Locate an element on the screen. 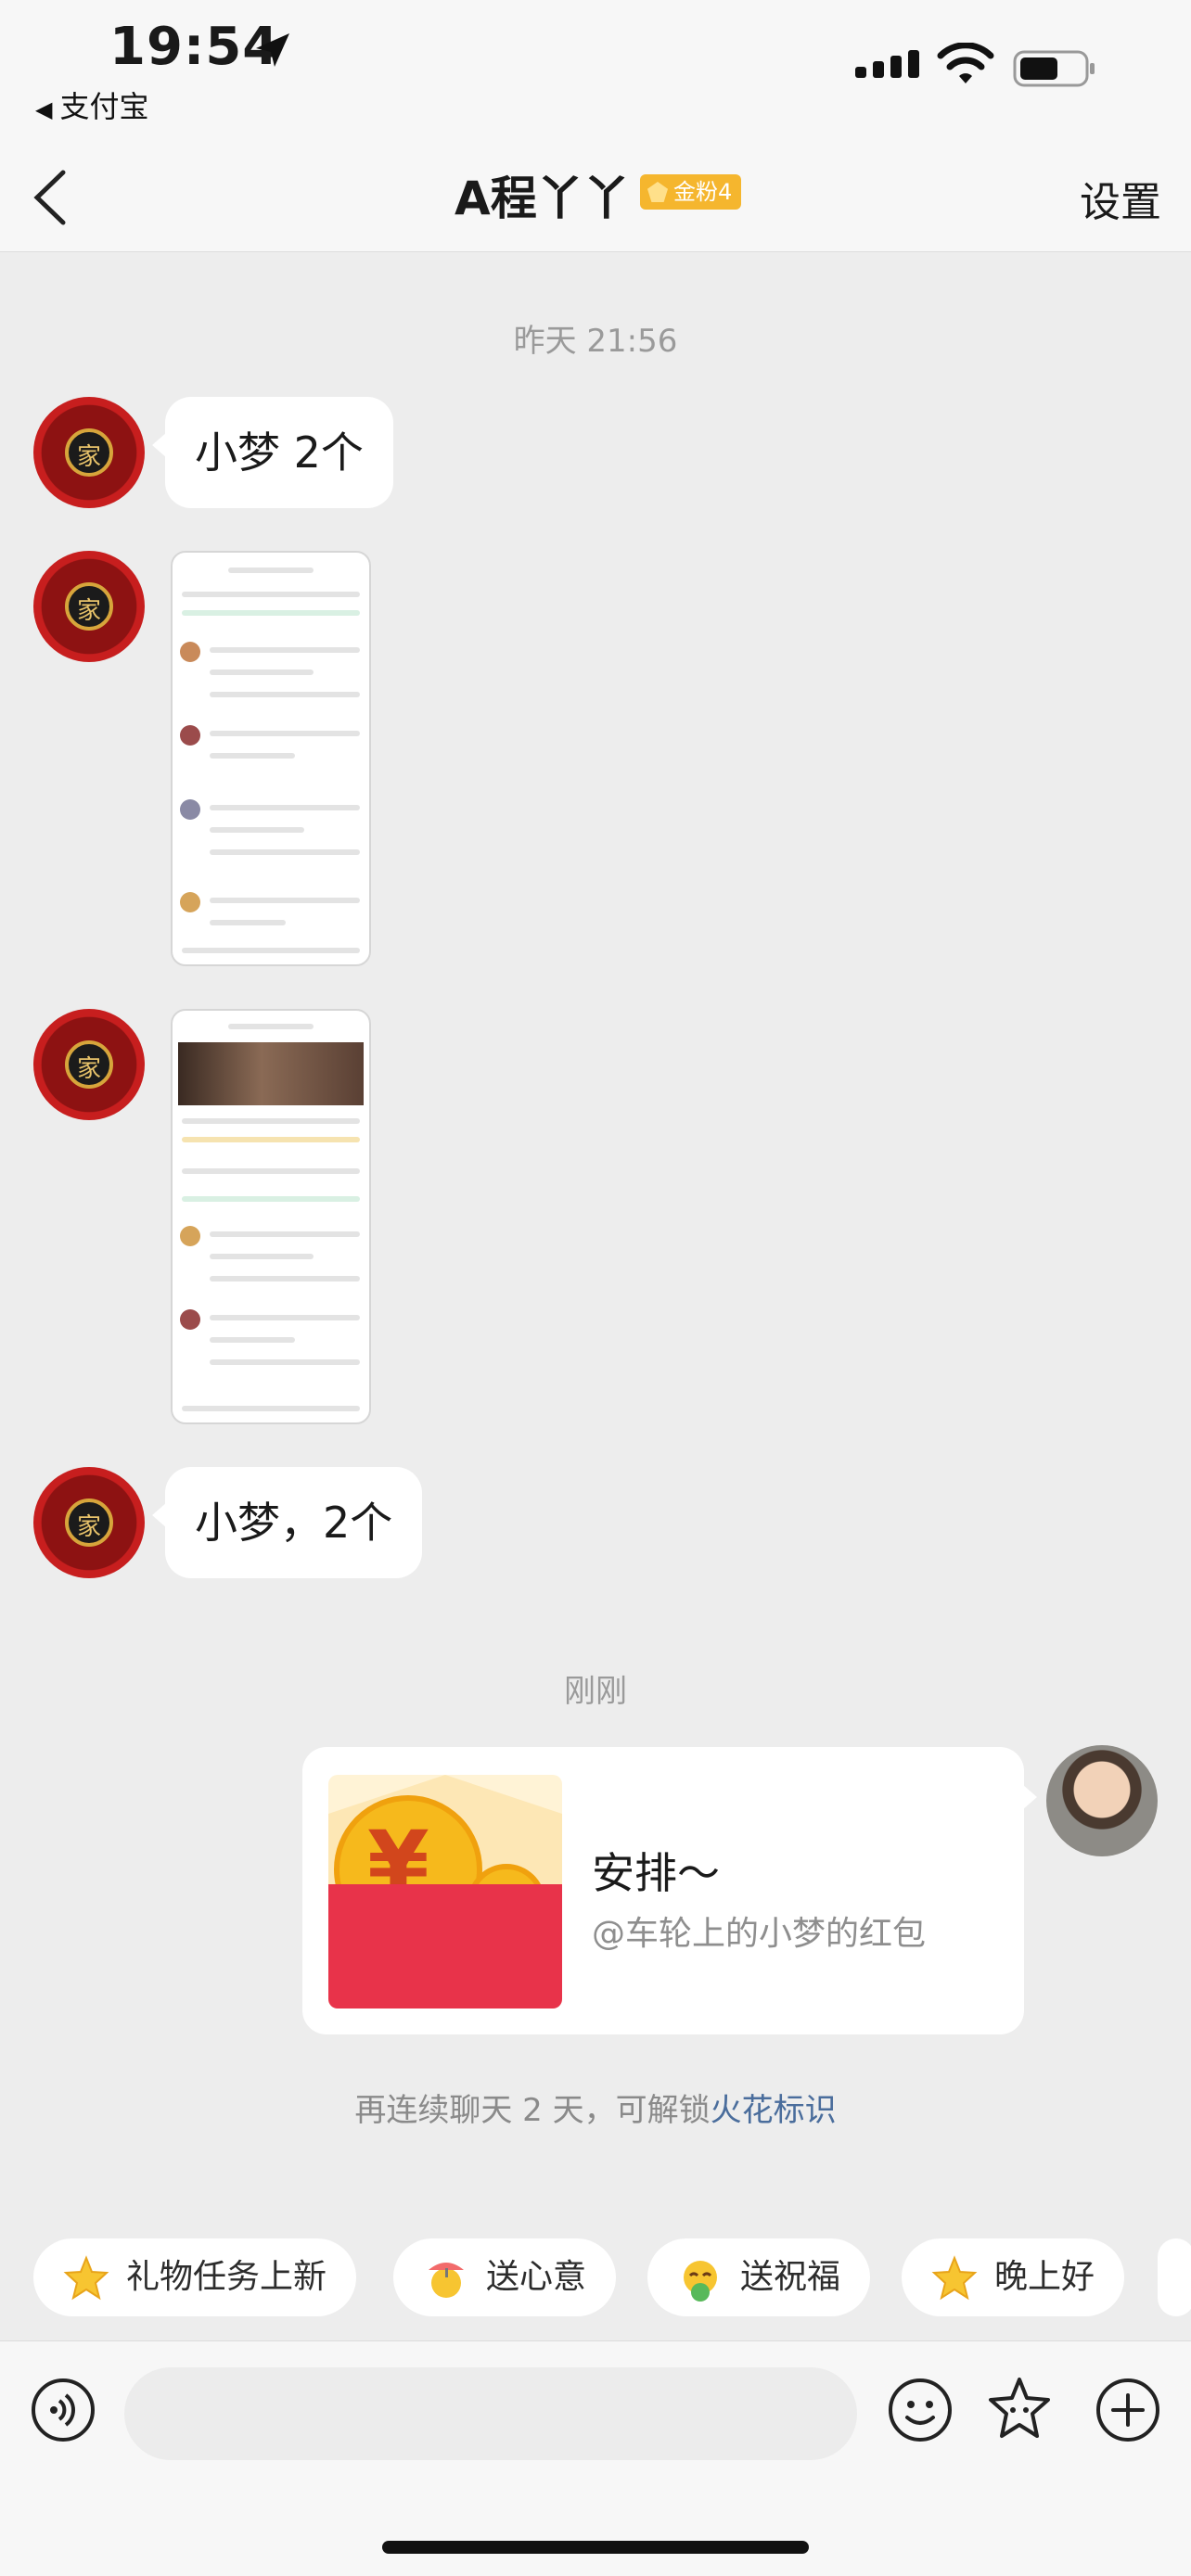 The image size is (1191, 2576). hint-text: 再连续聊天 2 天，可解锁 is located at coordinates (532, 2111).